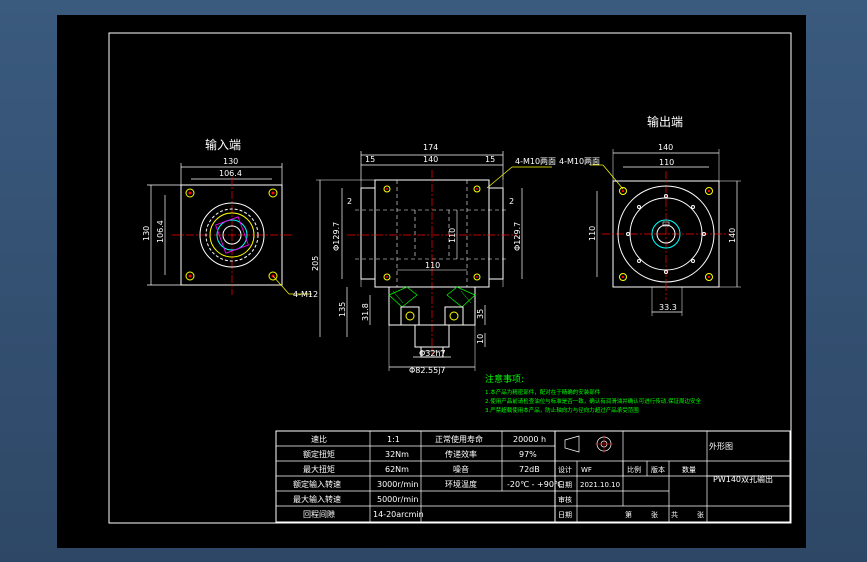  I want to click on dim-front-height: 205, so click(315, 263).